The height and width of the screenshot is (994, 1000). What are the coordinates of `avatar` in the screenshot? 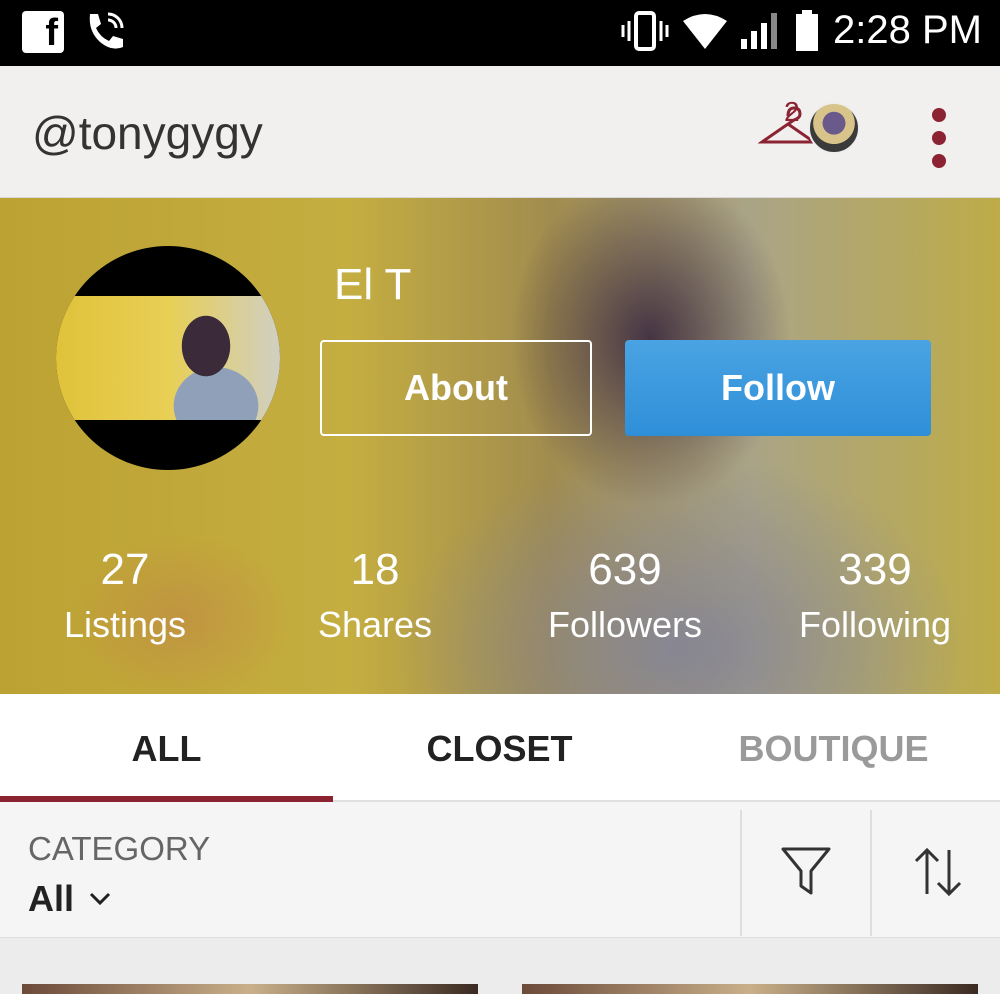 It's located at (834, 128).